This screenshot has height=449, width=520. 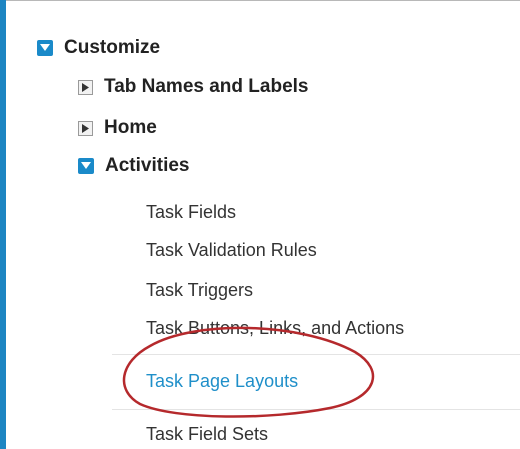 I want to click on tree-node-activities: Activities, so click(x=133, y=166).